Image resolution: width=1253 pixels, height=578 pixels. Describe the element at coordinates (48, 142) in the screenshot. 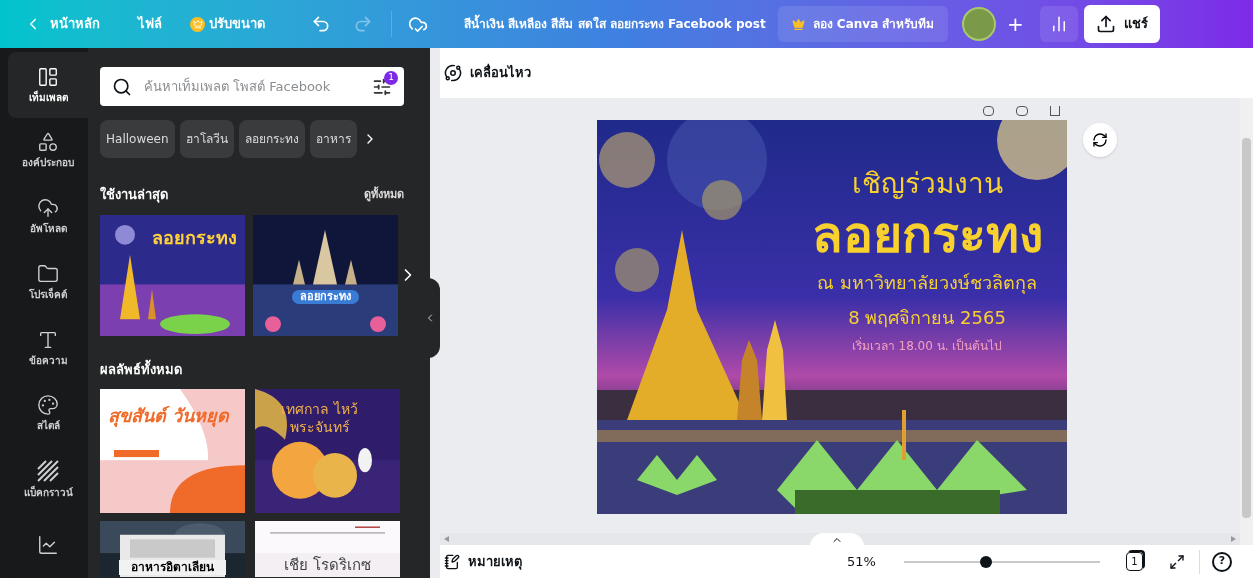

I see `shapes-icon` at that location.